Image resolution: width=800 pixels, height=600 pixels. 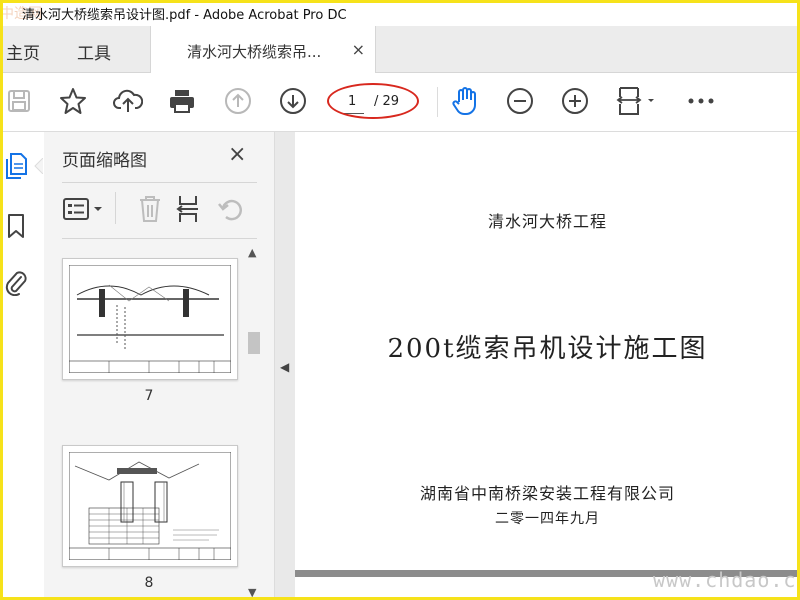 What do you see at coordinates (547, 519) in the screenshot?
I see `document-date: 二零一四年九月` at bounding box center [547, 519].